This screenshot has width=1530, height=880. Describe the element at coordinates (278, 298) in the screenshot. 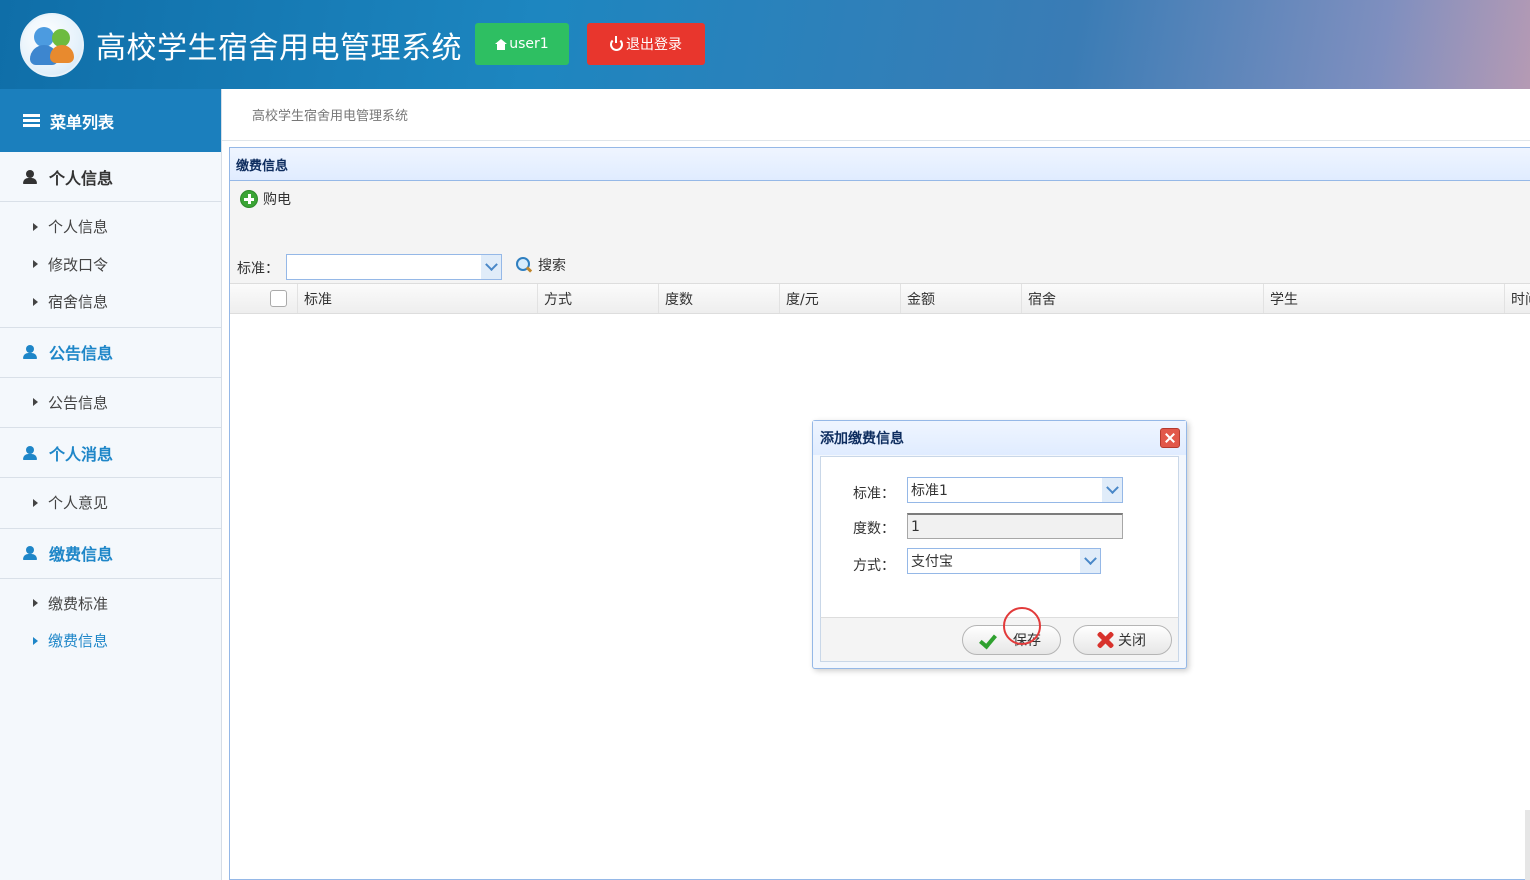

I see `select-all-checkbox` at that location.